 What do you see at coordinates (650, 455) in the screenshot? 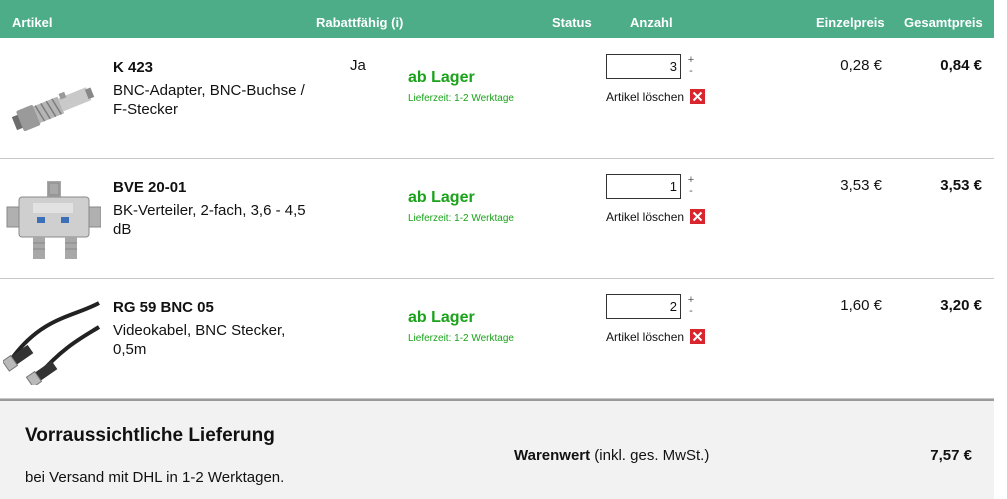
I see `warenwert-note: (inkl. ges. MwSt.)` at bounding box center [650, 455].